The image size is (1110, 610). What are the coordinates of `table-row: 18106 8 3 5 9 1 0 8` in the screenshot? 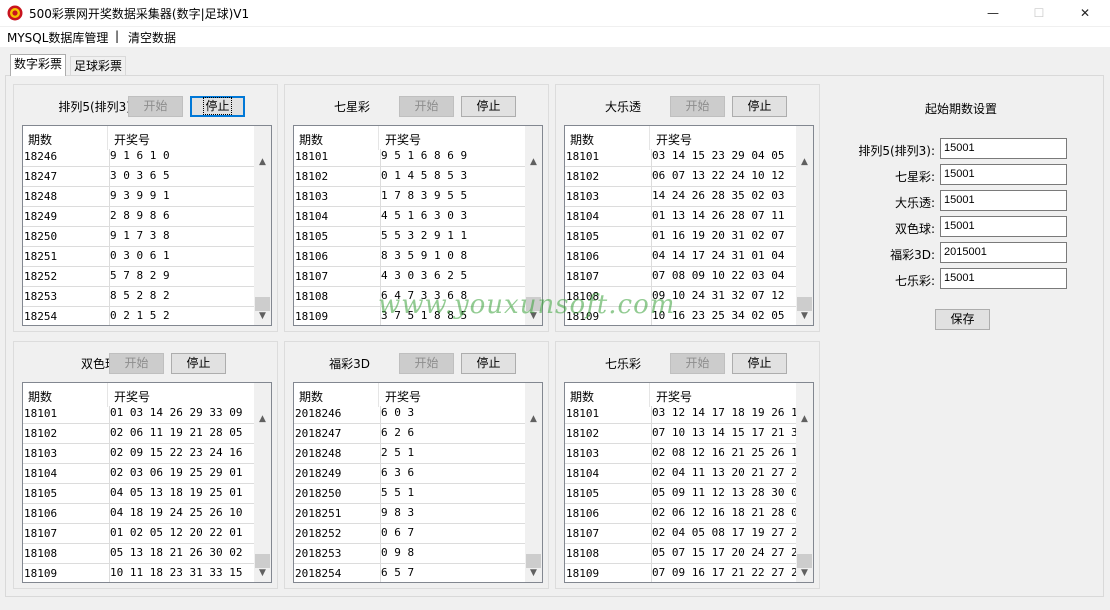 It's located at (410, 256).